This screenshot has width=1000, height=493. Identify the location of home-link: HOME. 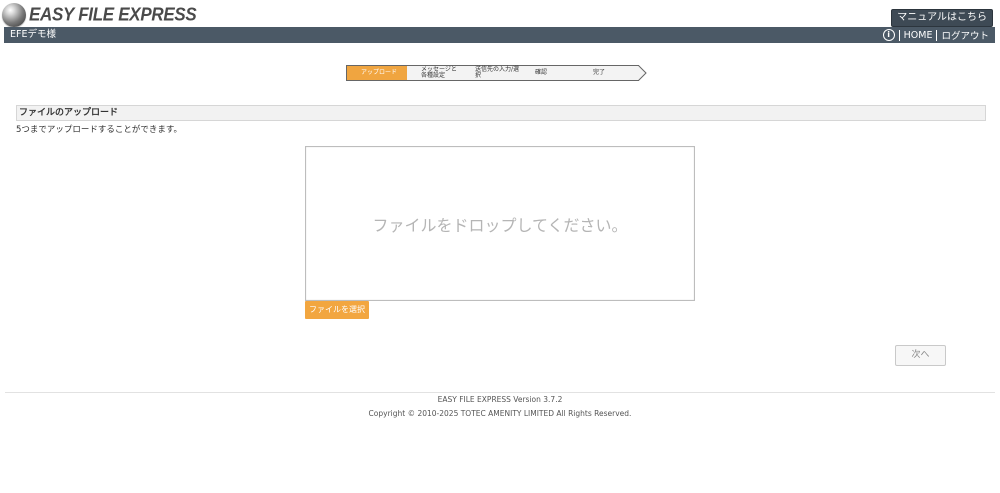
(918, 35).